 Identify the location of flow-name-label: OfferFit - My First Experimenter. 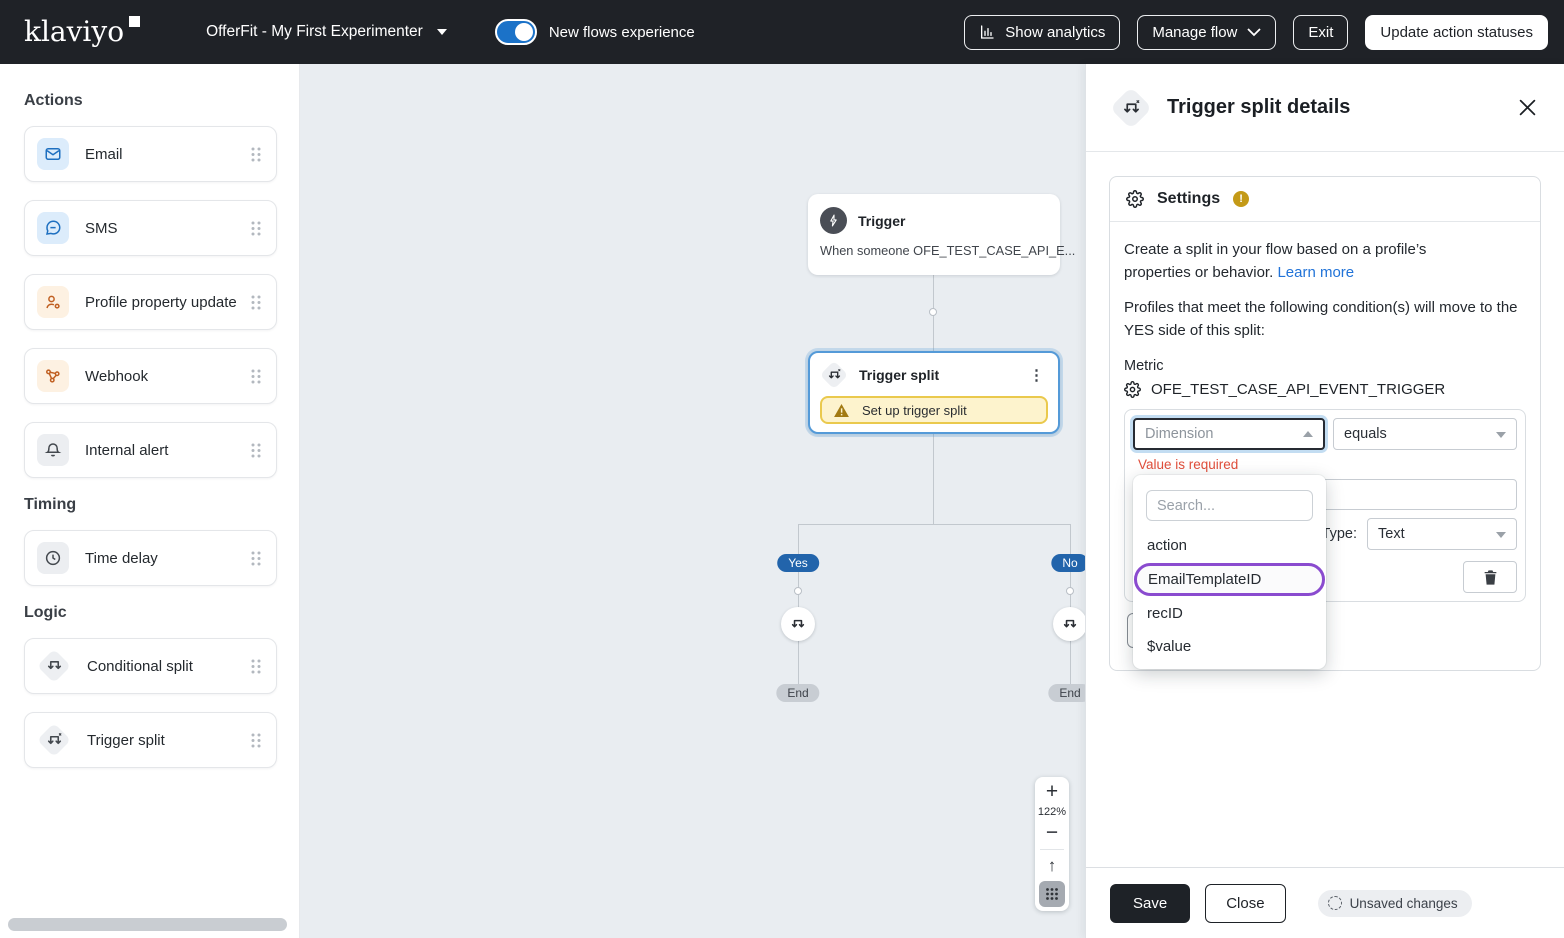
(314, 31).